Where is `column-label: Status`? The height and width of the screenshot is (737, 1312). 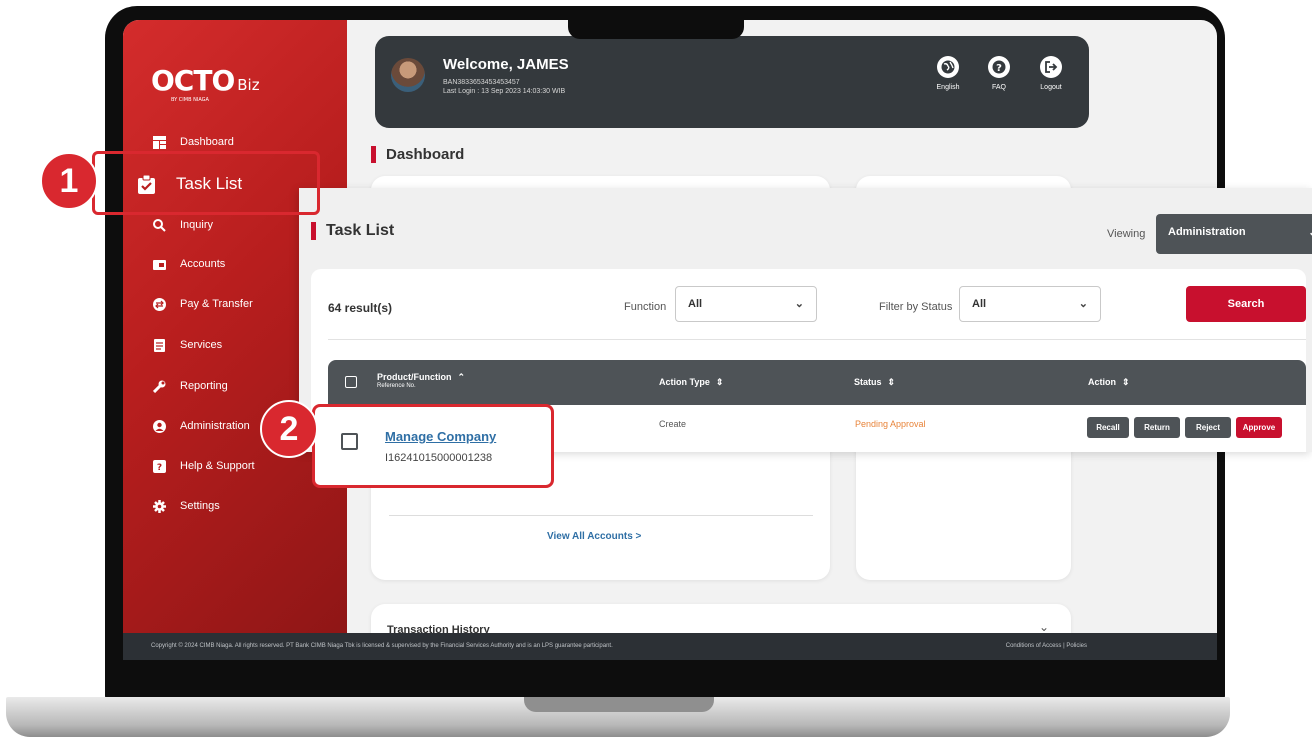
column-label: Status is located at coordinates (868, 382).